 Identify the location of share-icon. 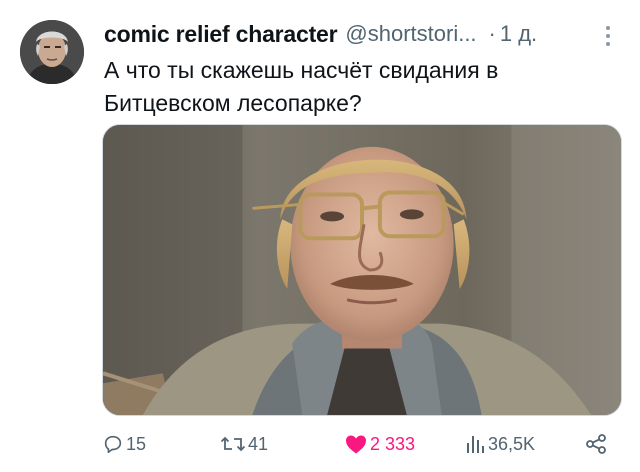
(596, 444).